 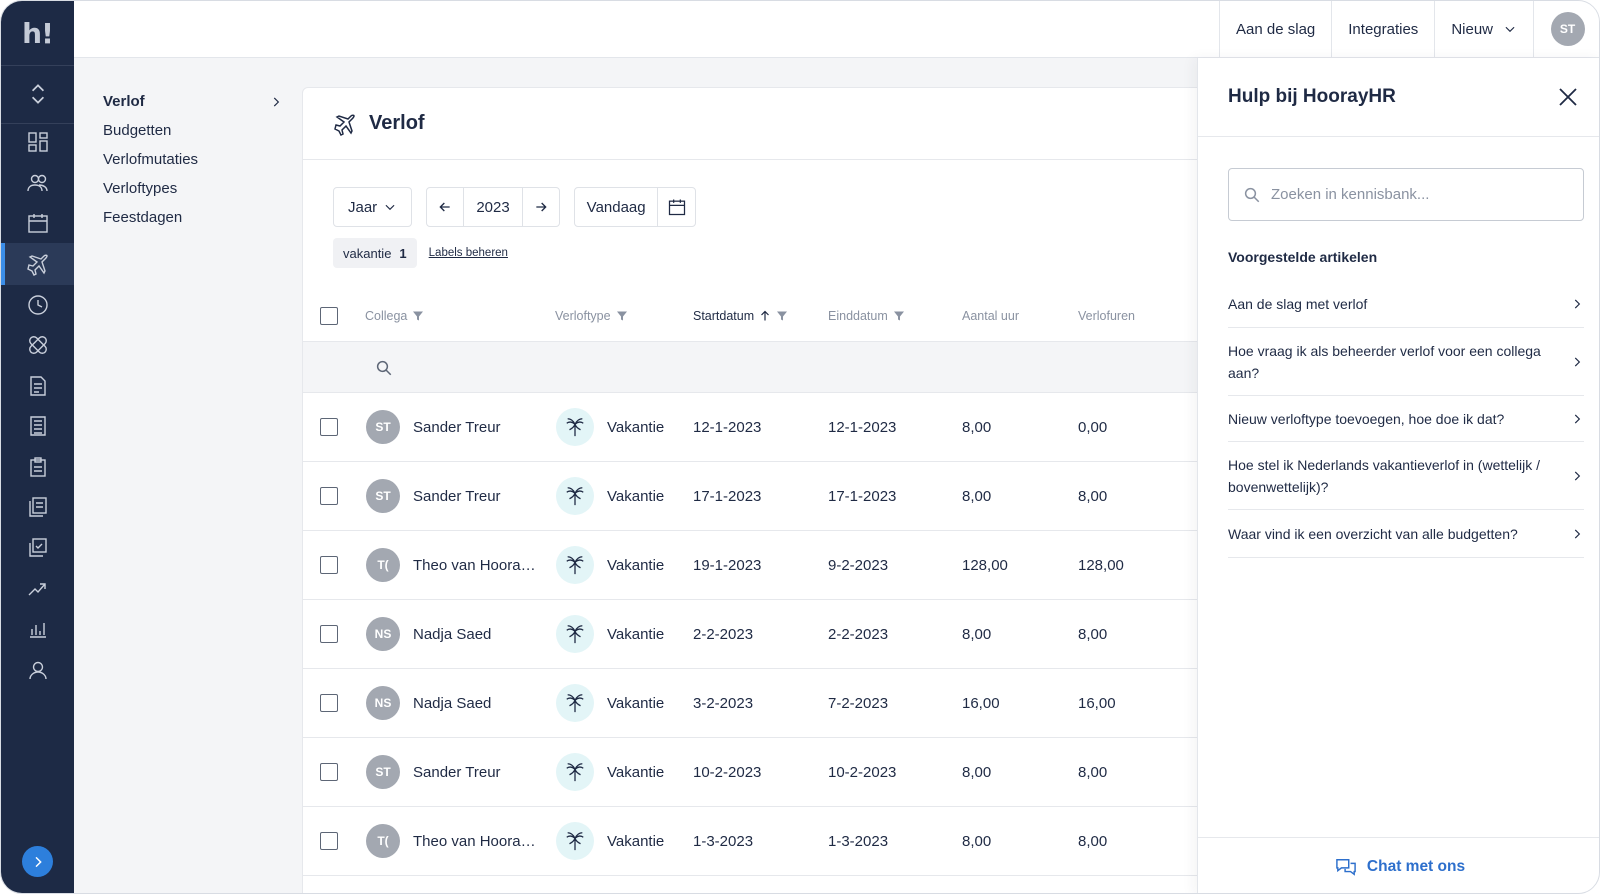 I want to click on end-date-cell: 10-2-2023, so click(x=862, y=772).